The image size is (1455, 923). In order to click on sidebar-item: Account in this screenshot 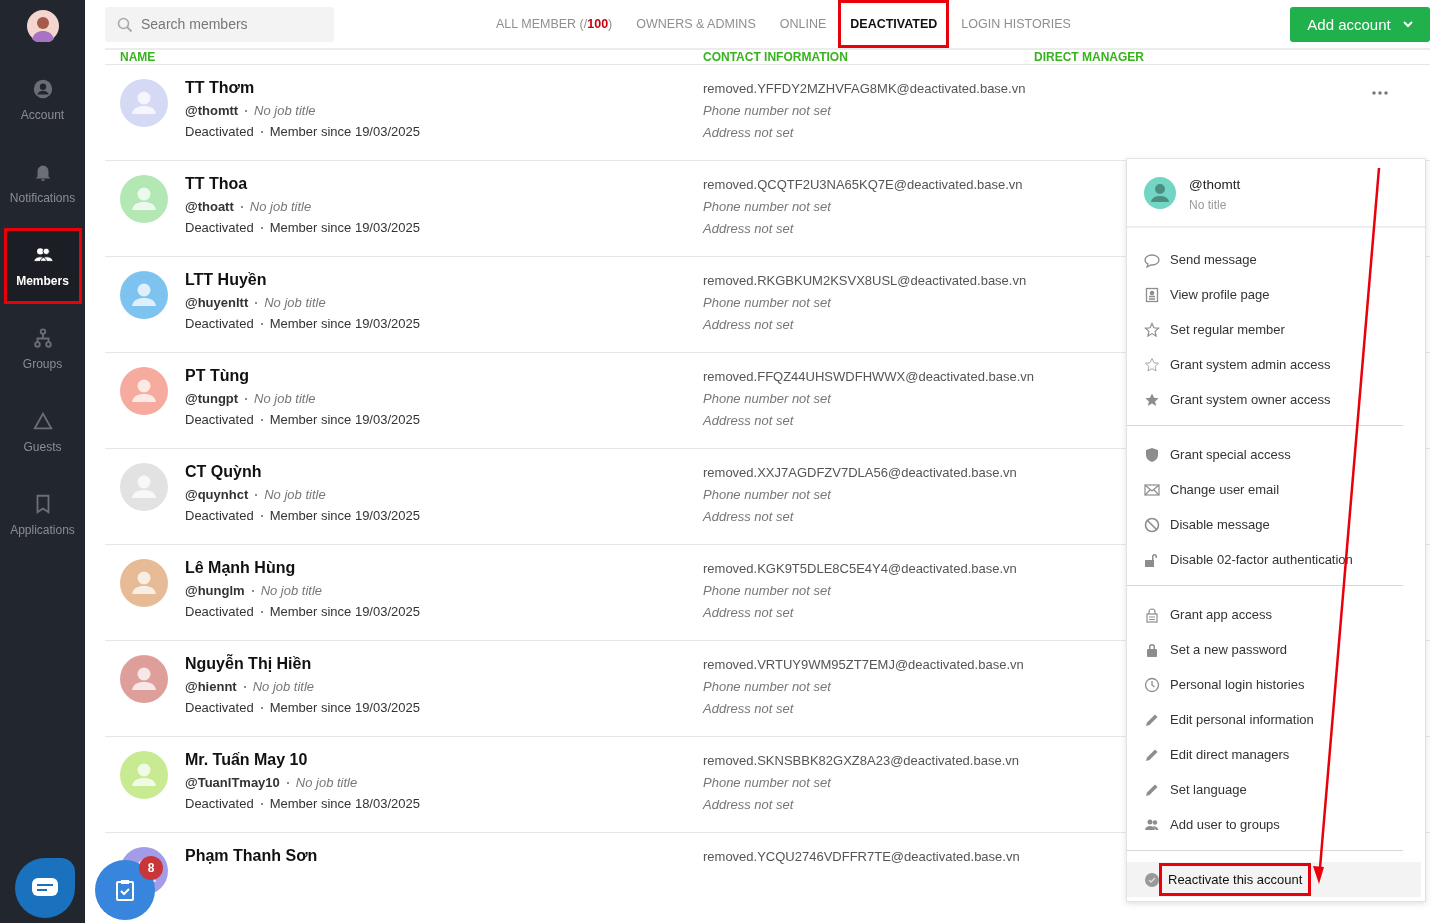, I will do `click(42, 100)`.